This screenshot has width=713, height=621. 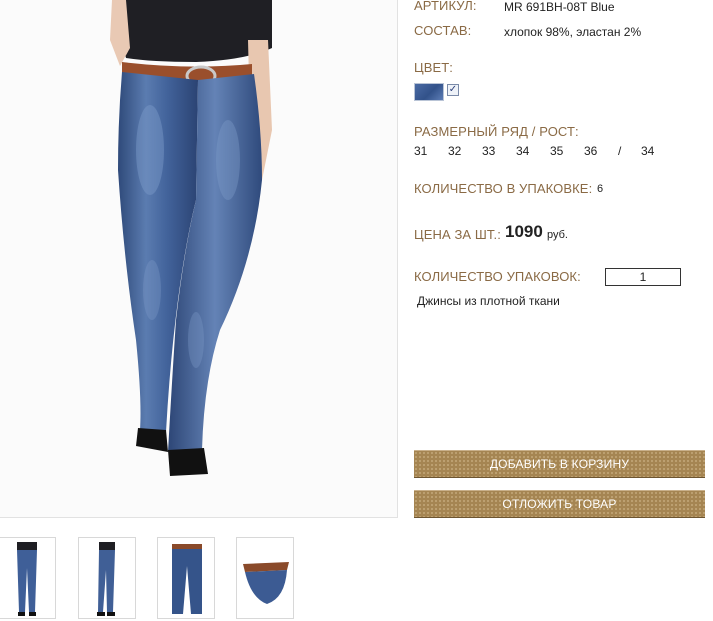 I want to click on color-swatch-blue, so click(x=429, y=92).